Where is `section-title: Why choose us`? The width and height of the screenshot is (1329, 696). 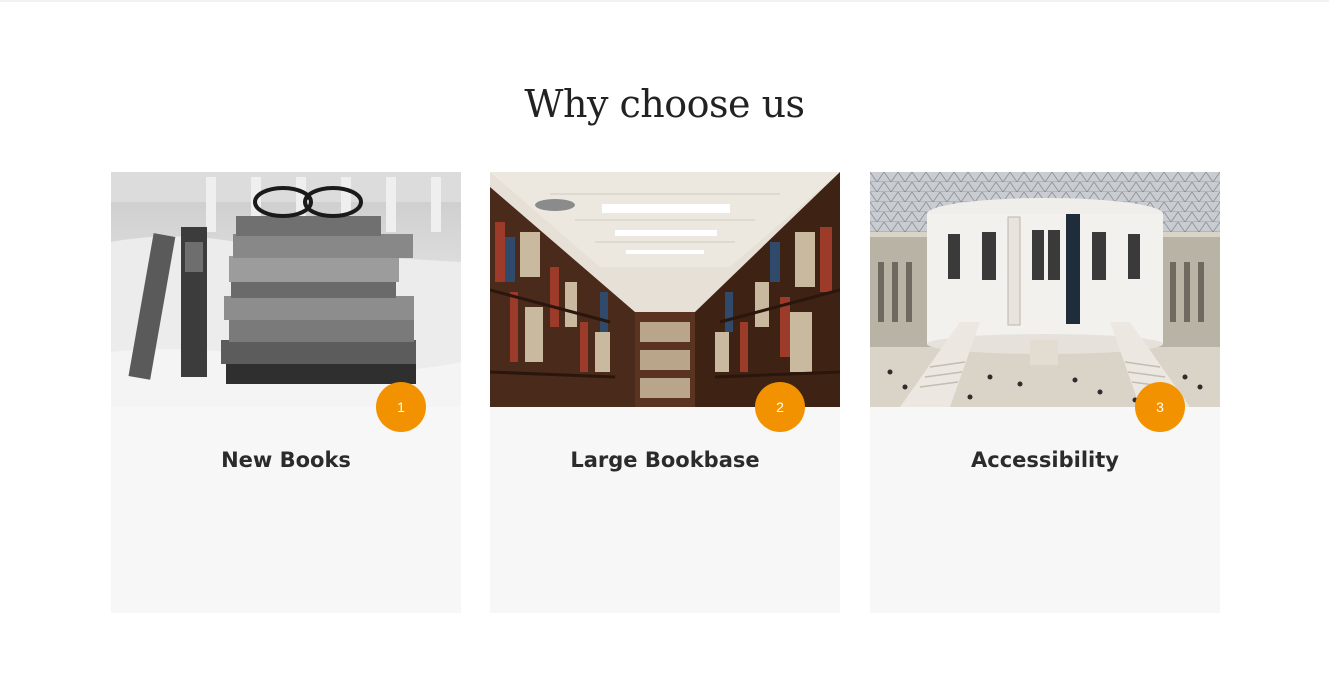
section-title: Why choose us is located at coordinates (664, 104).